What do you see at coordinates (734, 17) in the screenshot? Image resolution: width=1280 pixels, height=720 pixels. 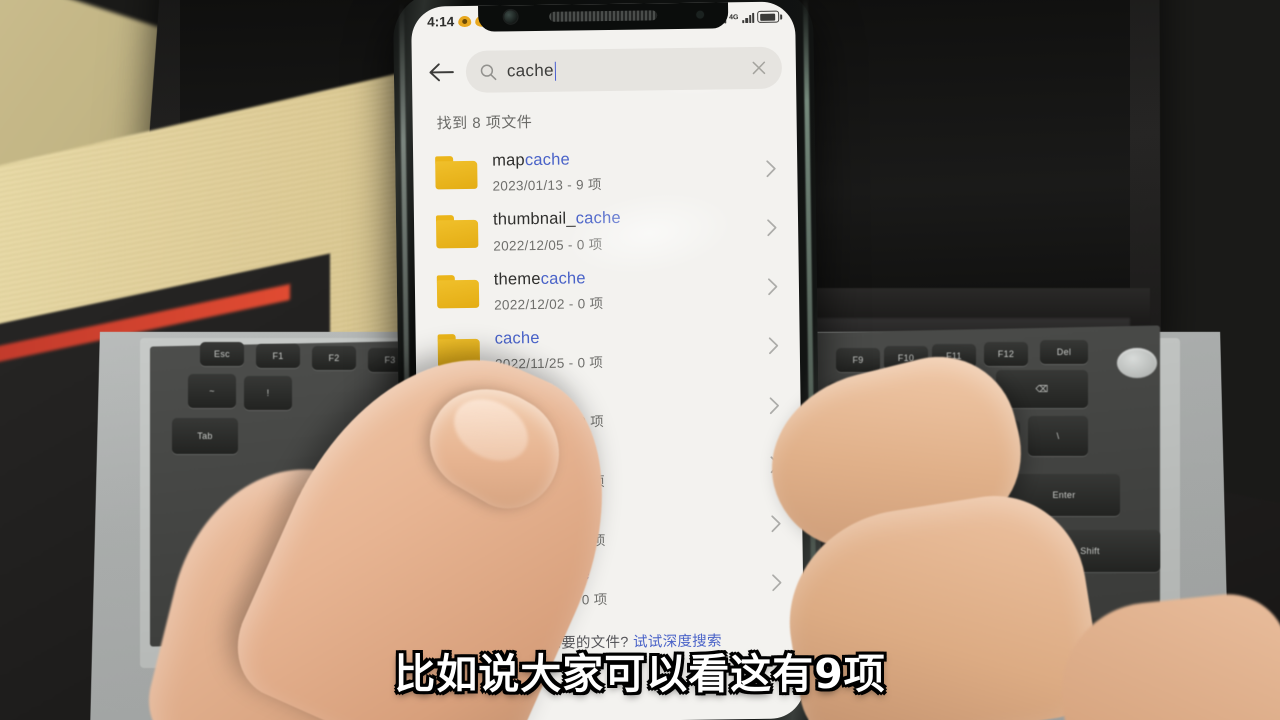 I see `network-type-label-2: 4G` at bounding box center [734, 17].